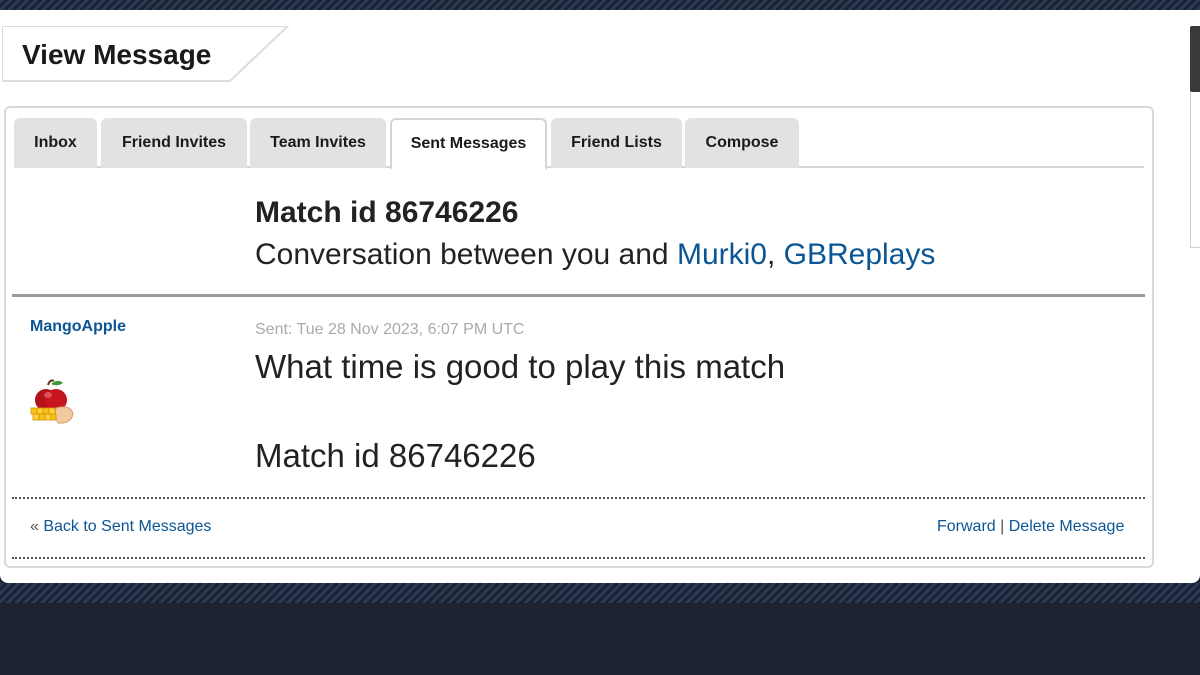 This screenshot has height=675, width=1200. I want to click on message-actions: Forward | Delete Message, so click(1030, 527).